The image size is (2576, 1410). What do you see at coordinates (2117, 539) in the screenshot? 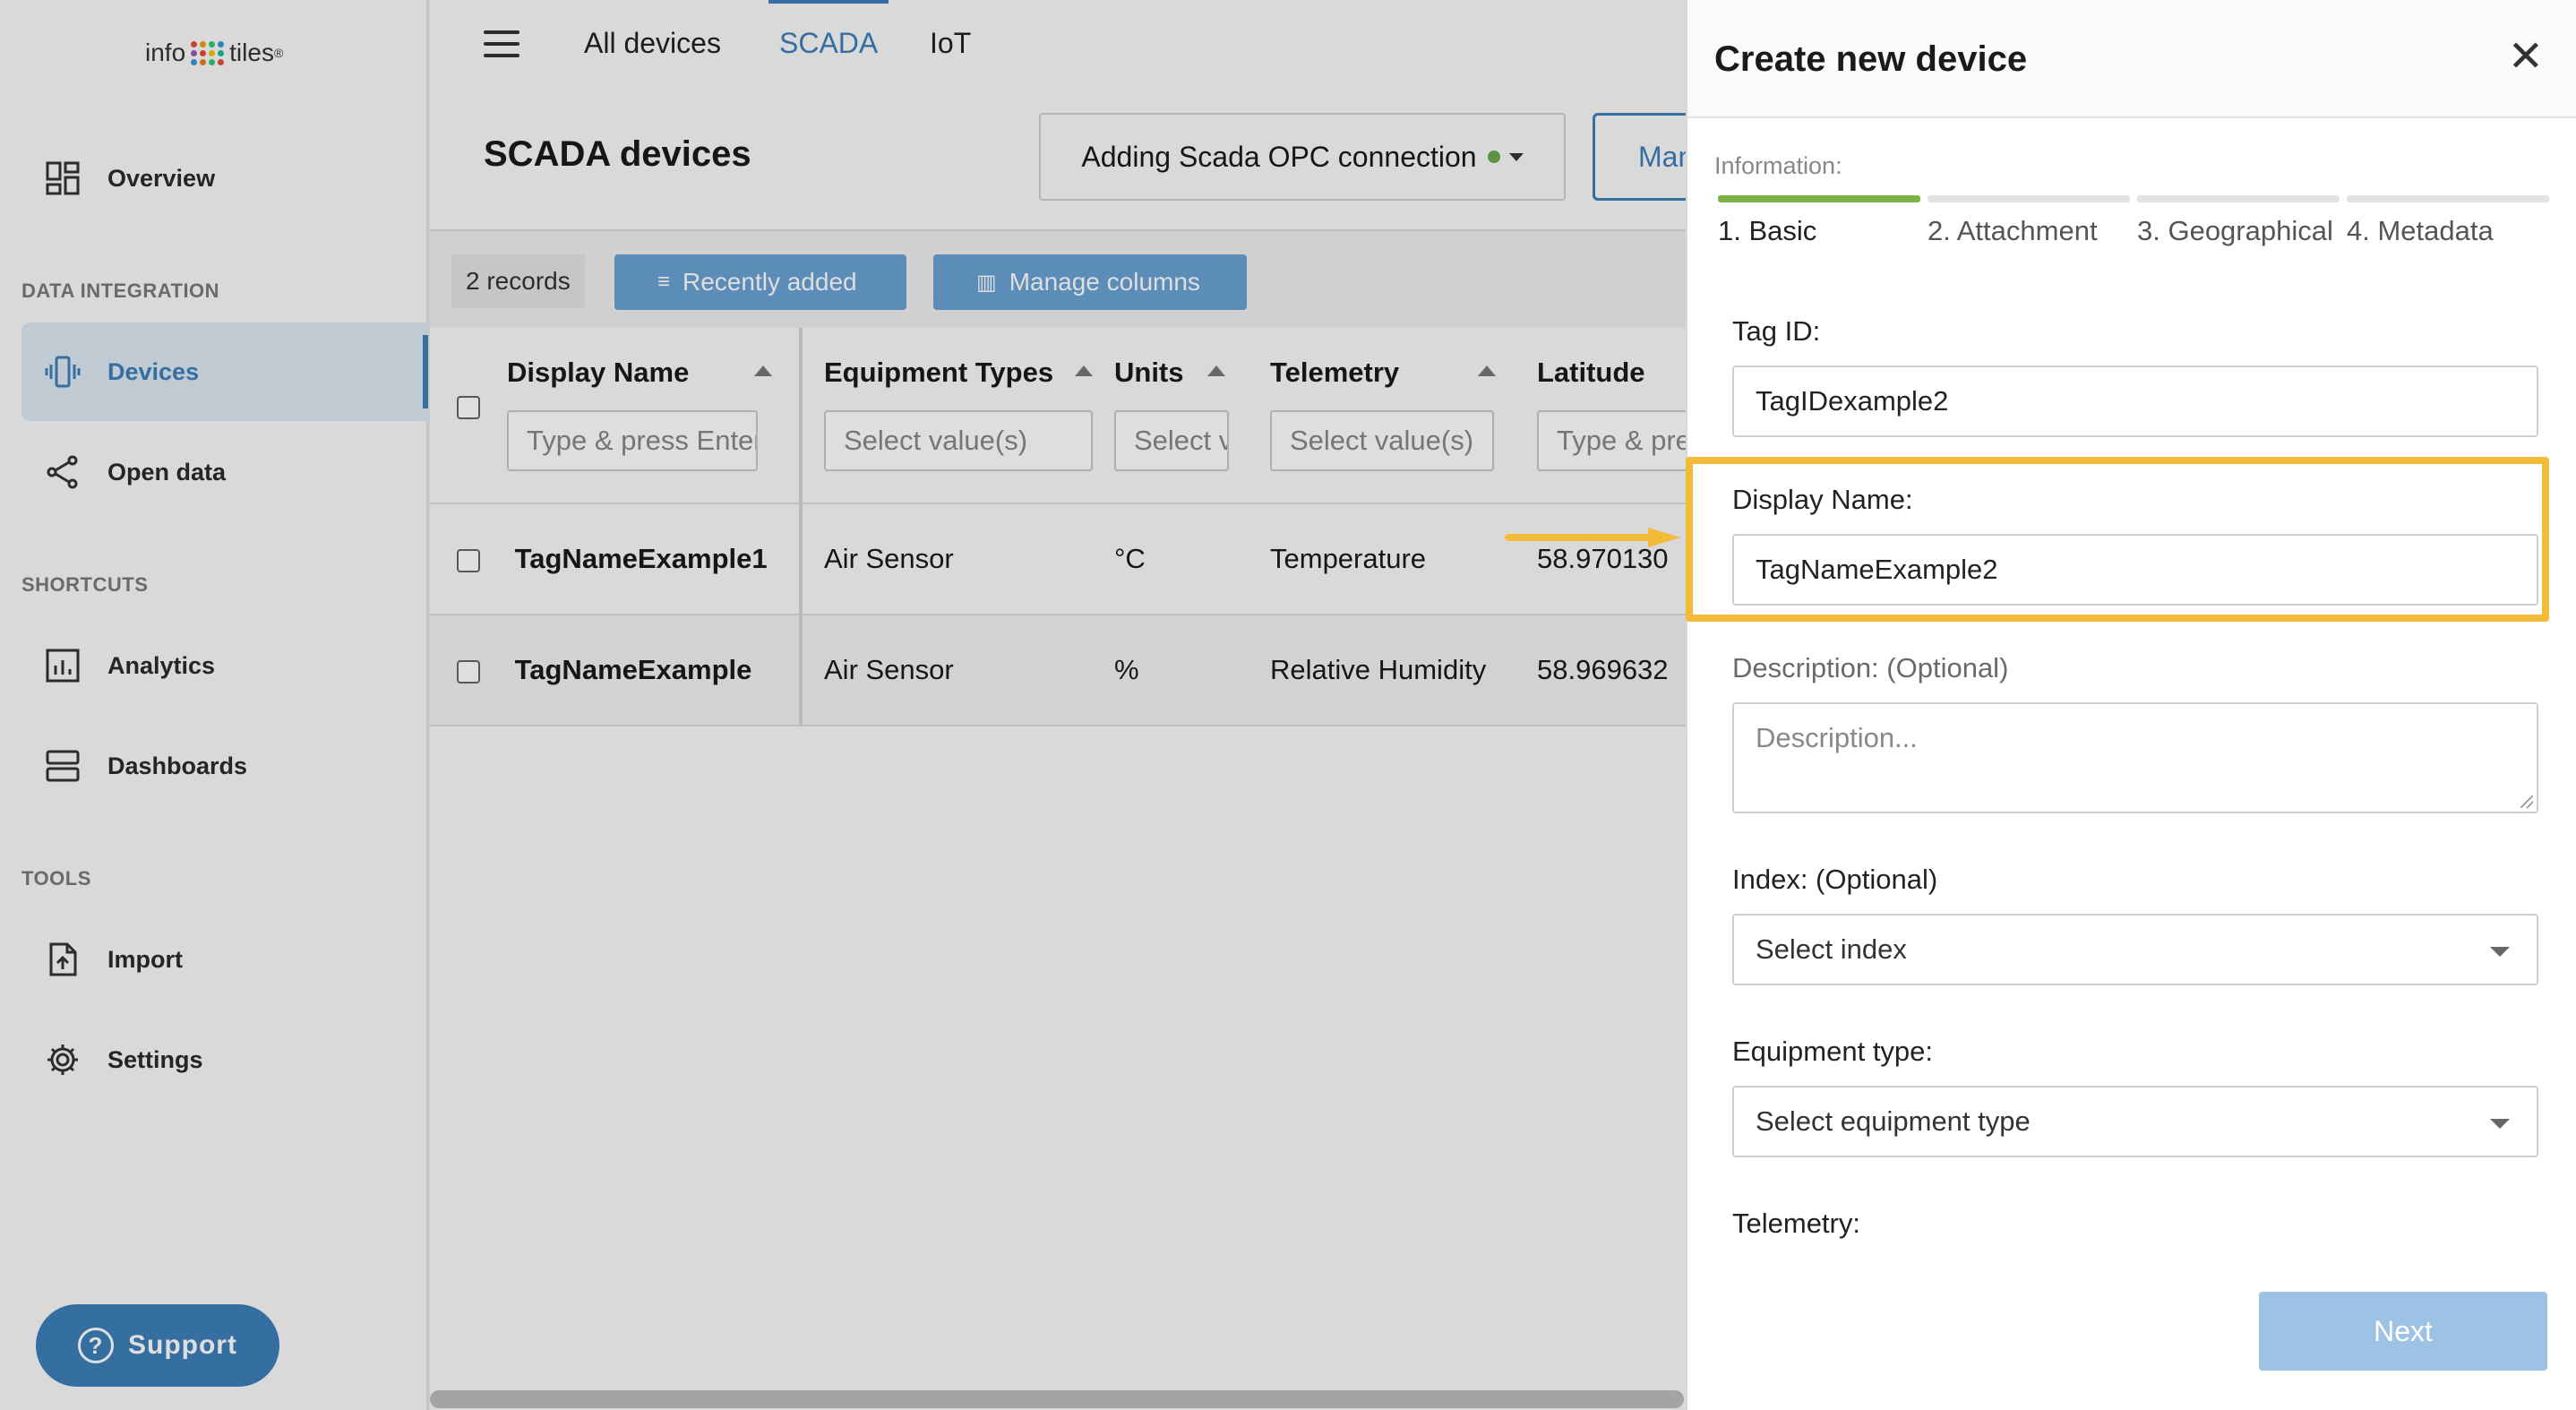
I see `highlight-box` at bounding box center [2117, 539].